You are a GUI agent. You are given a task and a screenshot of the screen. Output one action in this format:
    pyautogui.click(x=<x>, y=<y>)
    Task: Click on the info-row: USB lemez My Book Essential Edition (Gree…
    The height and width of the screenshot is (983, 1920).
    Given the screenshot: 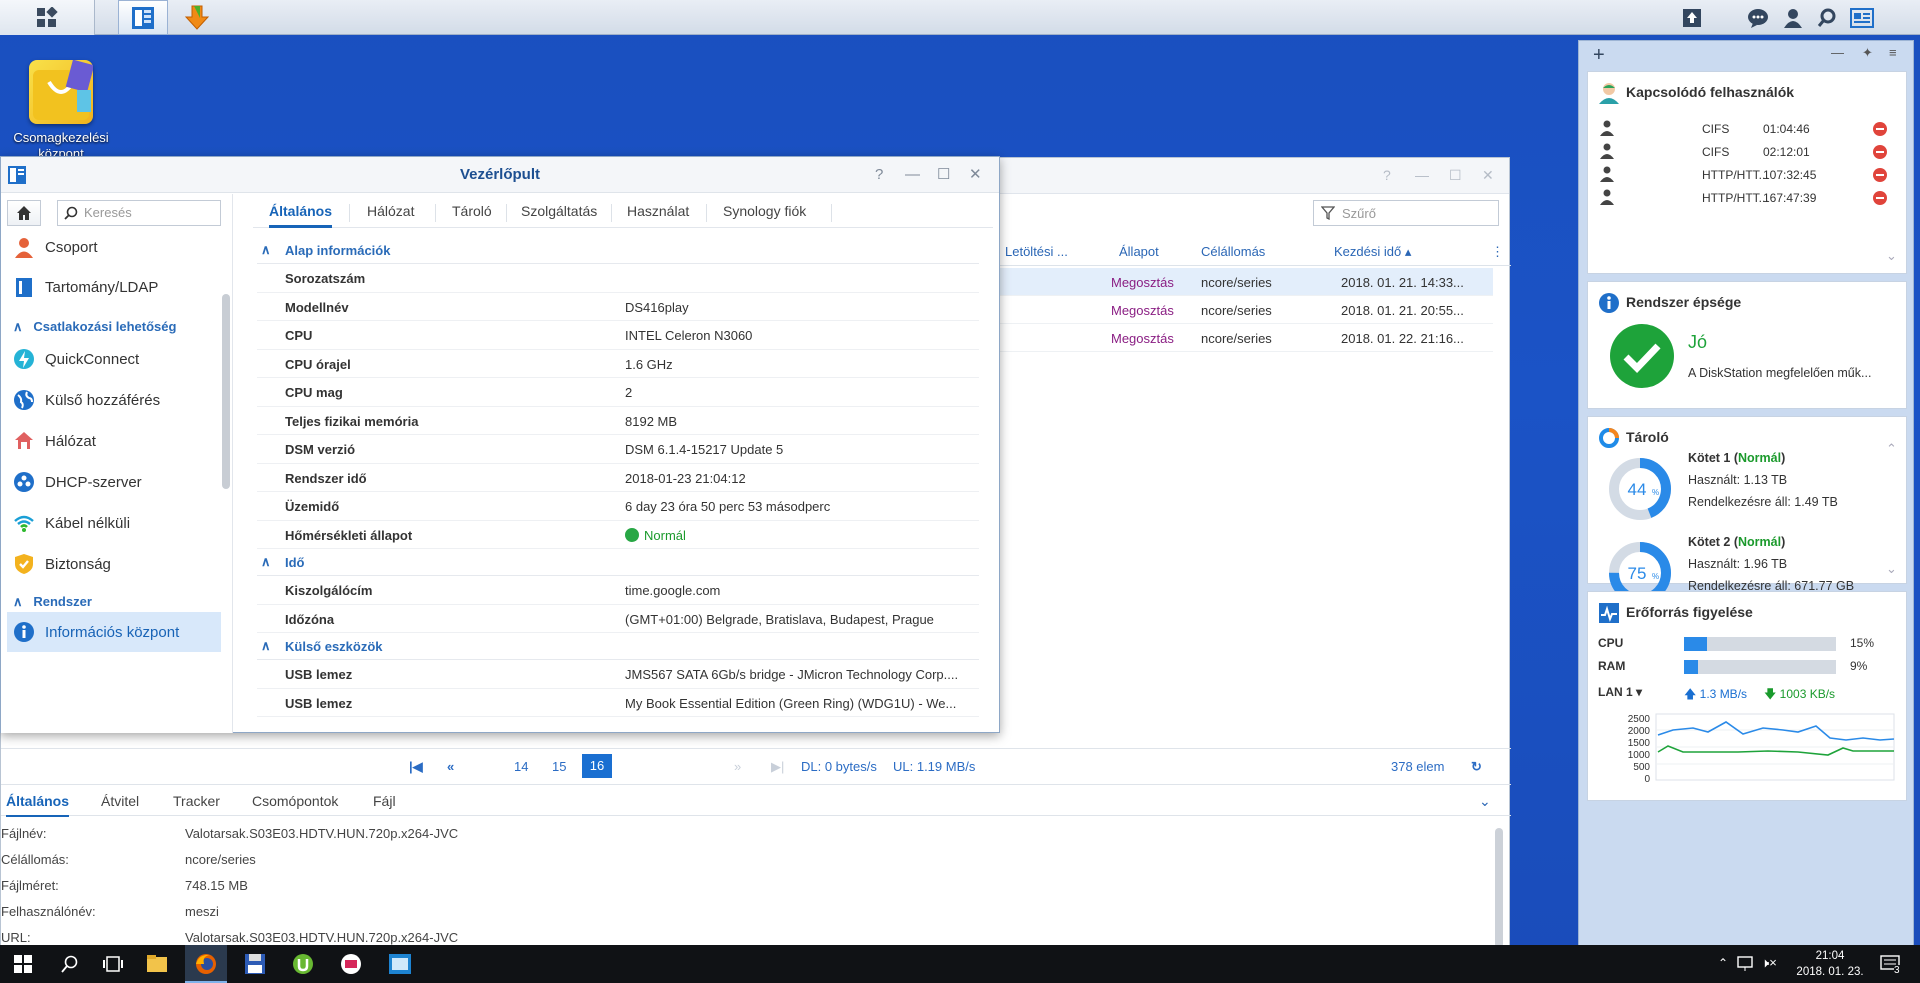 What is the action you would take?
    pyautogui.click(x=618, y=703)
    